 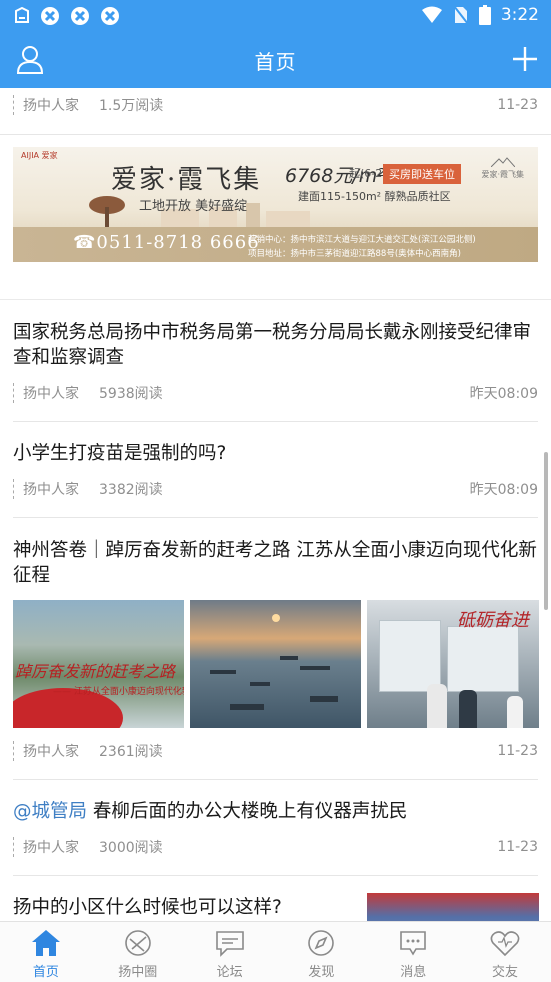 I want to click on ad-address-sales: 营销中心：扬中市滨江大道与迎江大道交汇处(滨江公园北侧), so click(x=362, y=240).